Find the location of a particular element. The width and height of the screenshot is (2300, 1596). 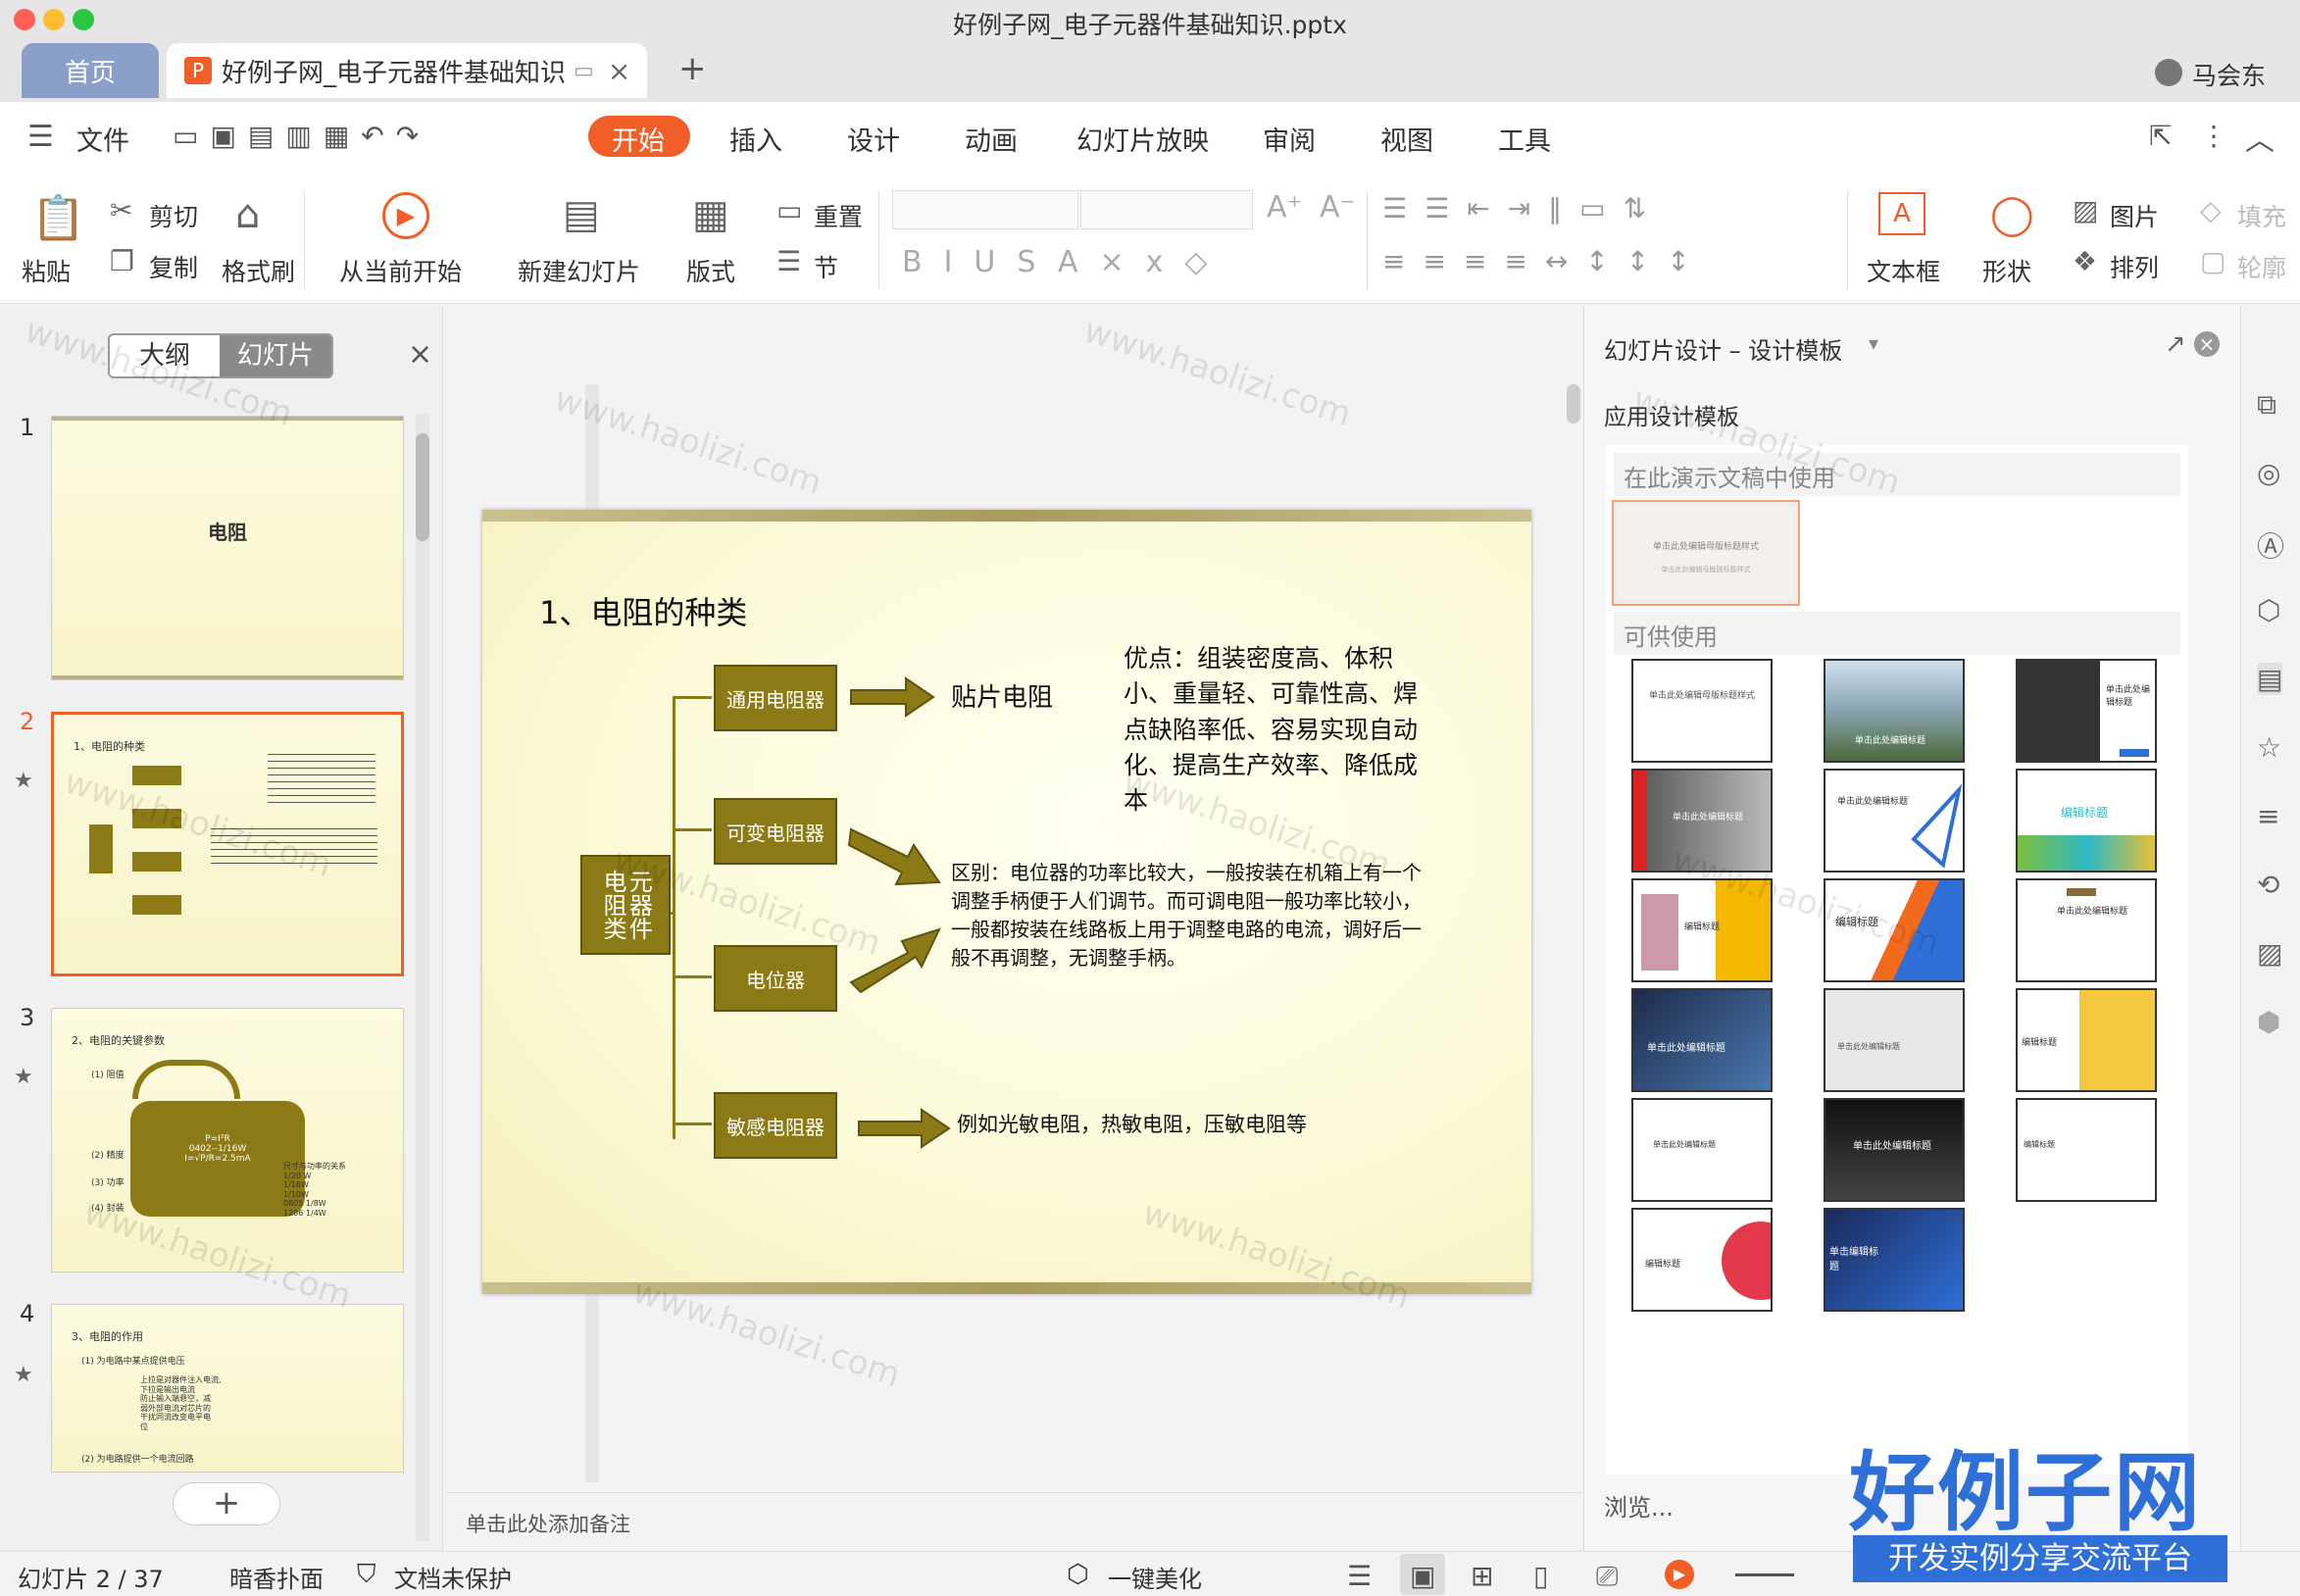

transition-icon: ⬡ is located at coordinates (2268, 610).